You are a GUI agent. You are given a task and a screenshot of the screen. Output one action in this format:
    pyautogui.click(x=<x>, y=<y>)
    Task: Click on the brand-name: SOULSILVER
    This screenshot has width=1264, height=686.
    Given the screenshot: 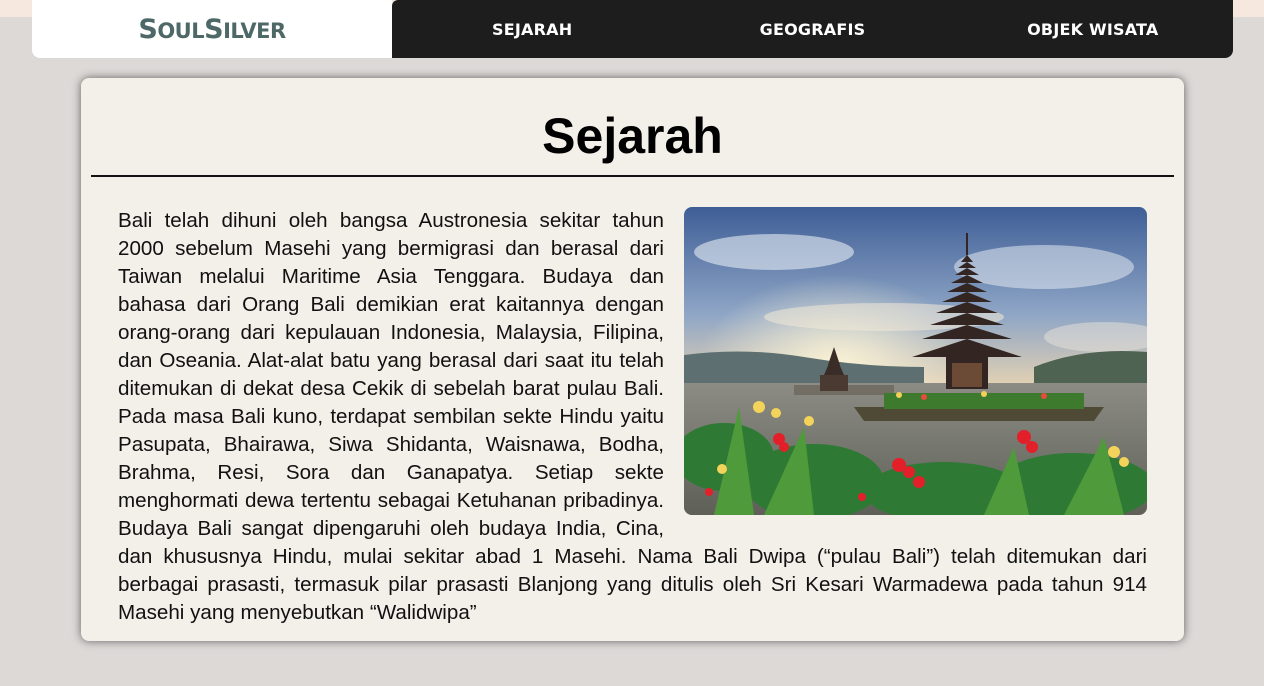 What is the action you would take?
    pyautogui.click(x=212, y=29)
    